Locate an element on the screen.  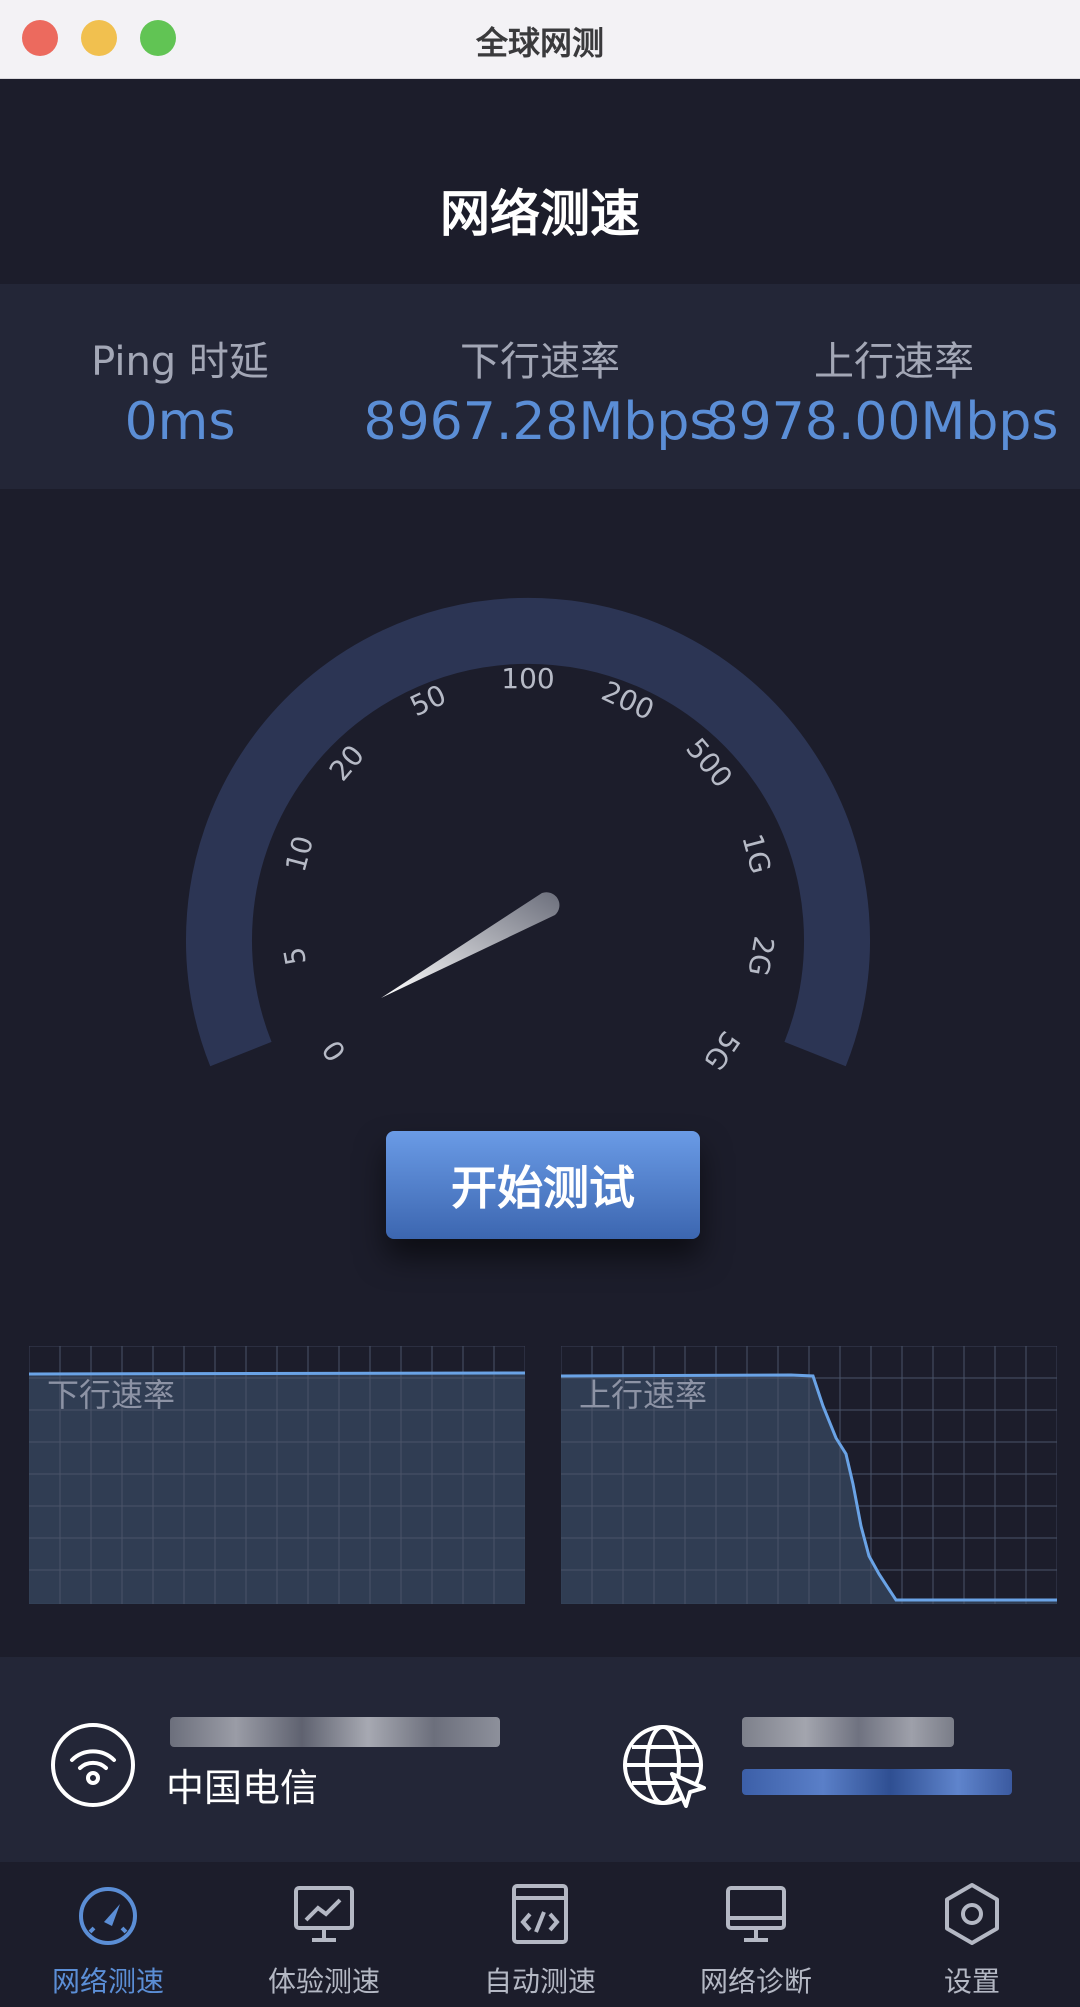
network-address-redacted is located at coordinates (335, 1732).